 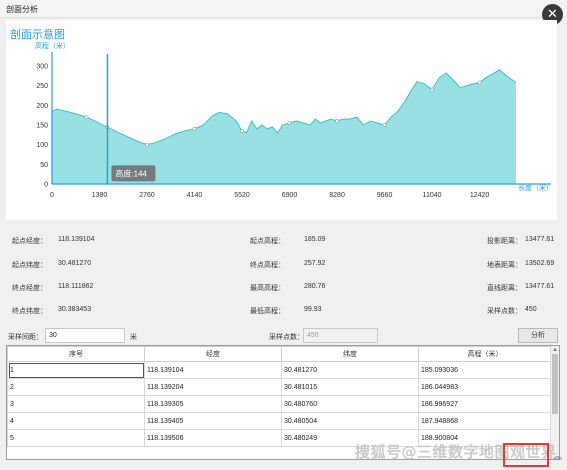 What do you see at coordinates (76, 404) in the screenshot?
I see `cell-index: 3` at bounding box center [76, 404].